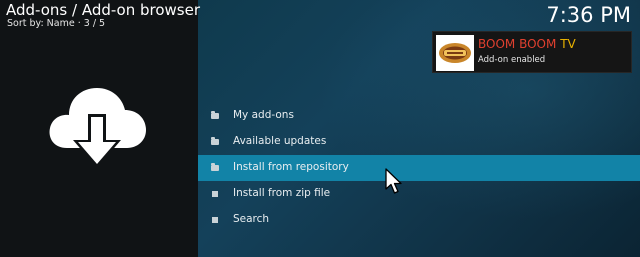 The width and height of the screenshot is (640, 257). I want to click on notification-title-main: BOOM BOOM, so click(517, 44).